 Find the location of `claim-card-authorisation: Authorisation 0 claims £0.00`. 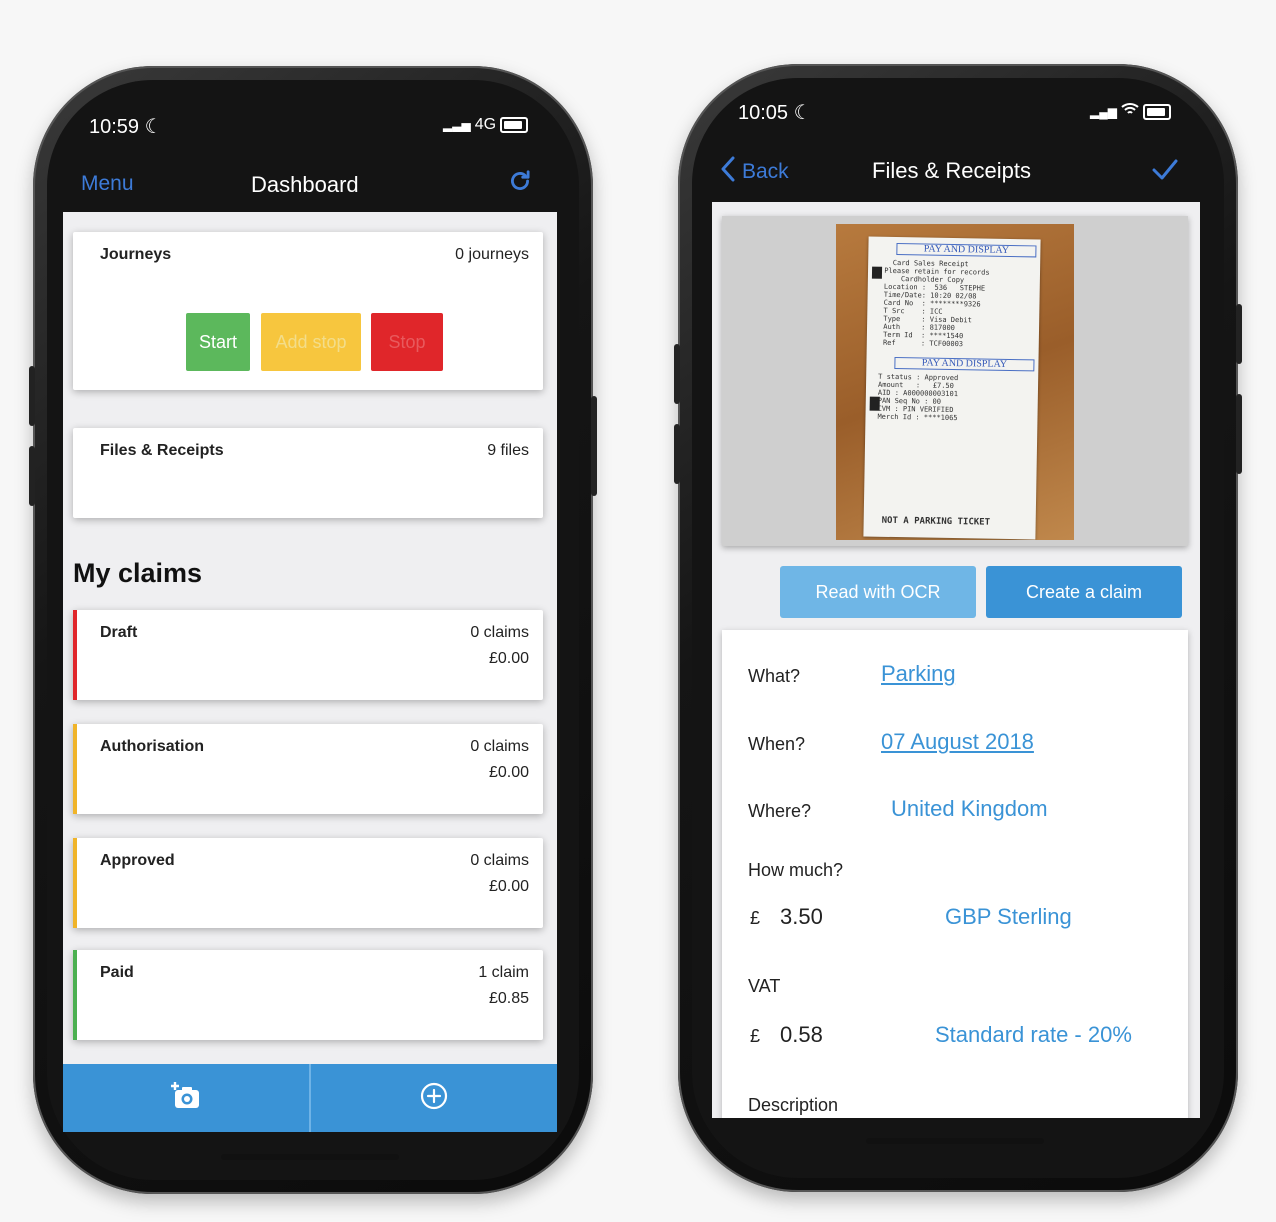

claim-card-authorisation: Authorisation 0 claims £0.00 is located at coordinates (308, 769).